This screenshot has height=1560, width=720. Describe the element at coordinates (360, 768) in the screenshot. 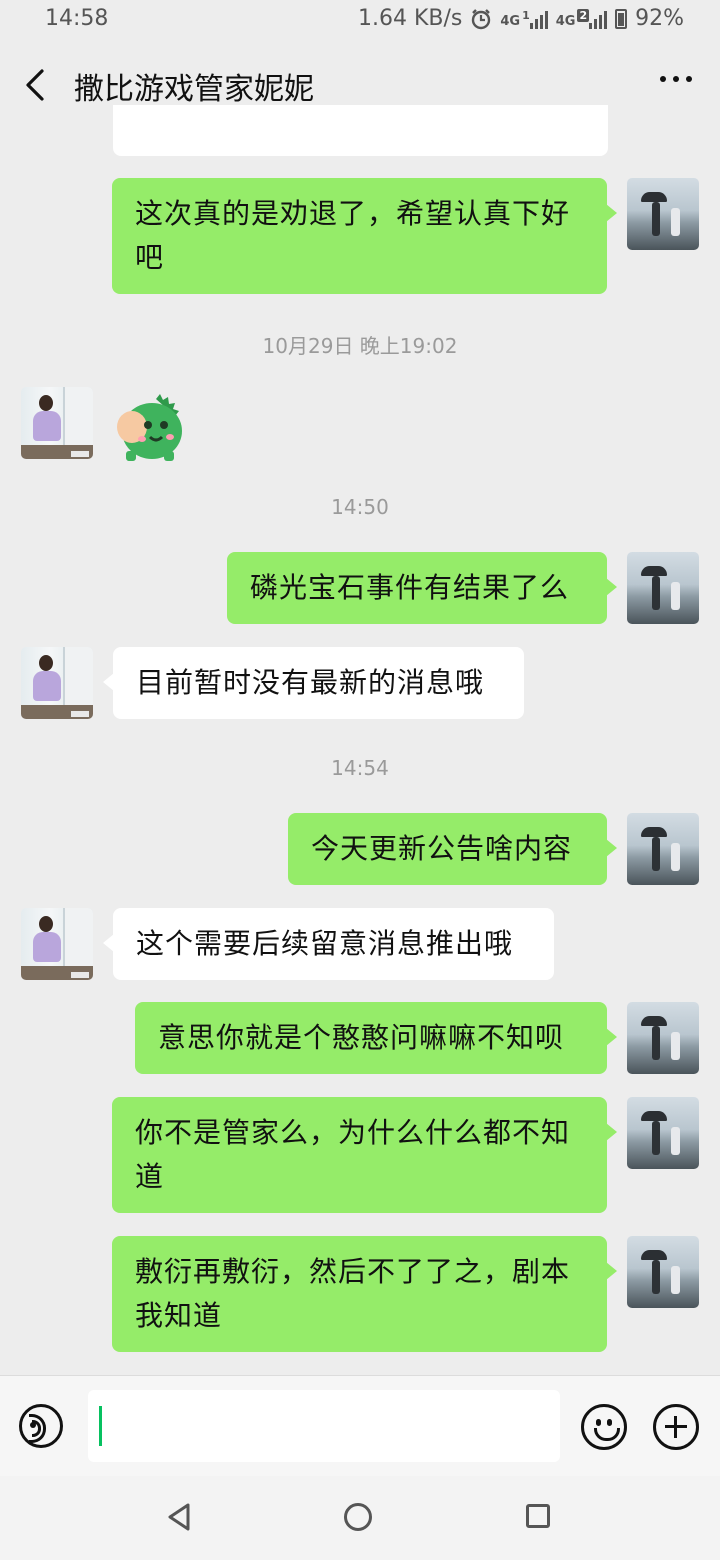

I see `timestamp: 14:54` at that location.